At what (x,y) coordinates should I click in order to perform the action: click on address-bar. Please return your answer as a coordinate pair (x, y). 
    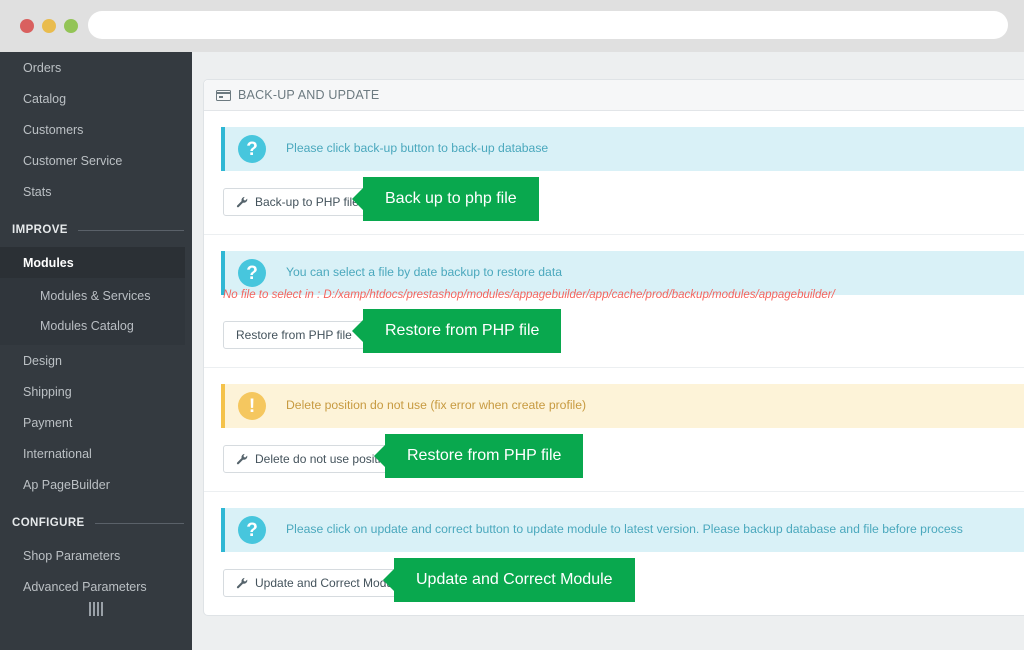
    Looking at the image, I should click on (548, 25).